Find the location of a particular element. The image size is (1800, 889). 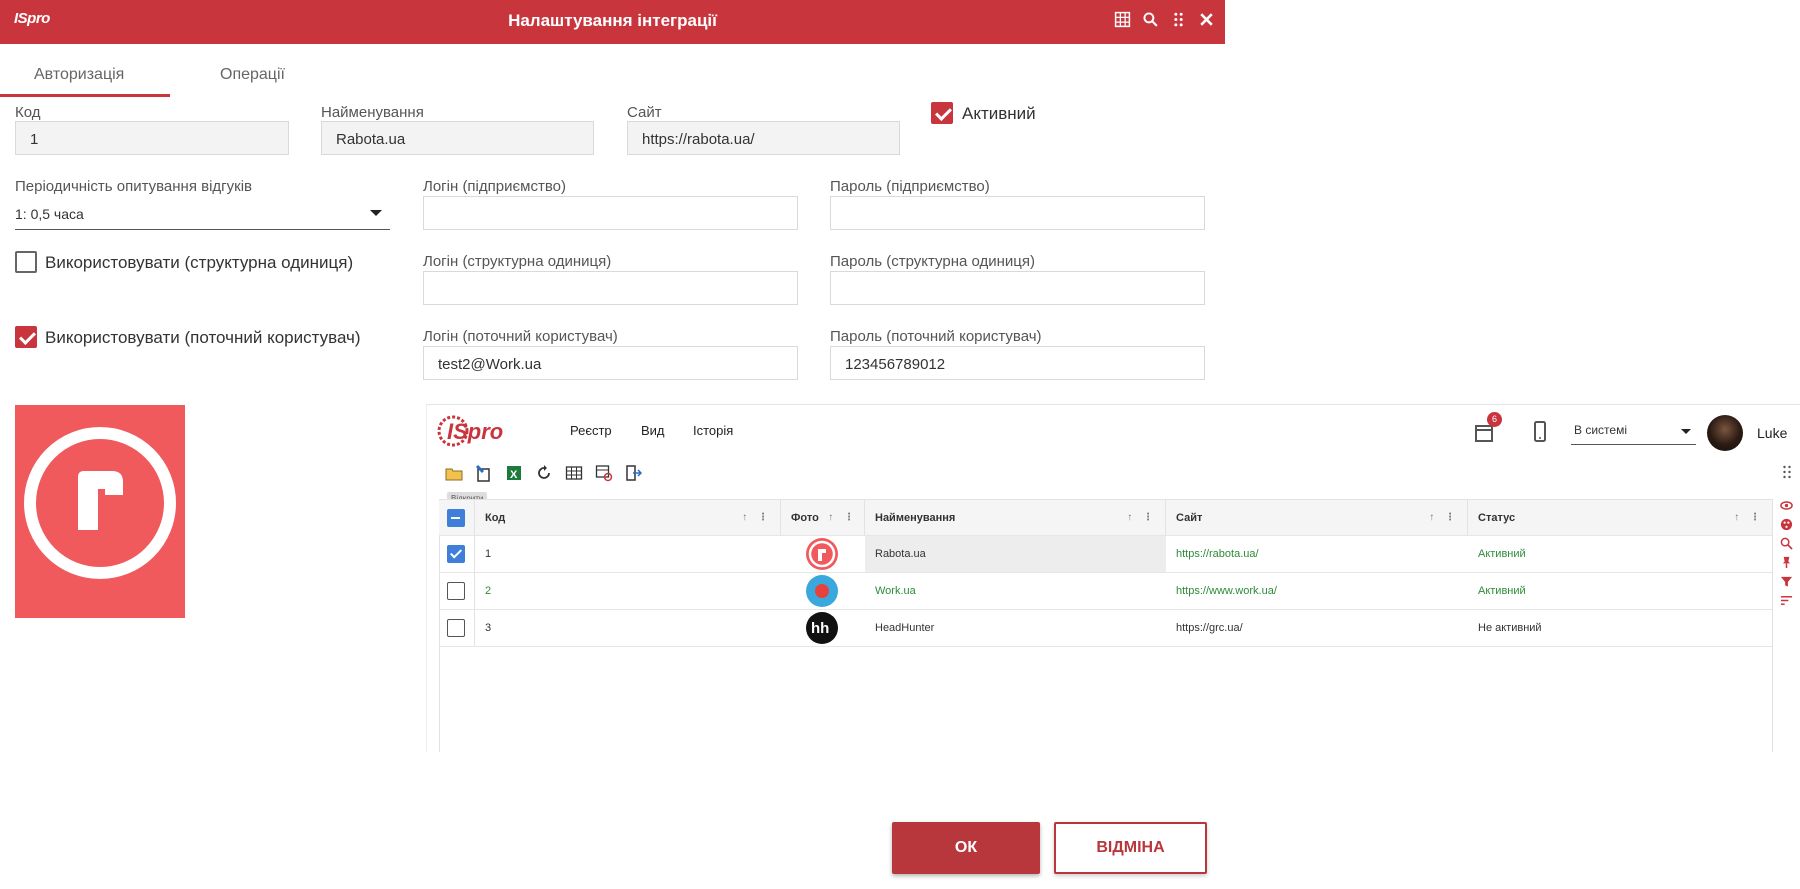

app-toolbar: X is located at coordinates (544, 473).